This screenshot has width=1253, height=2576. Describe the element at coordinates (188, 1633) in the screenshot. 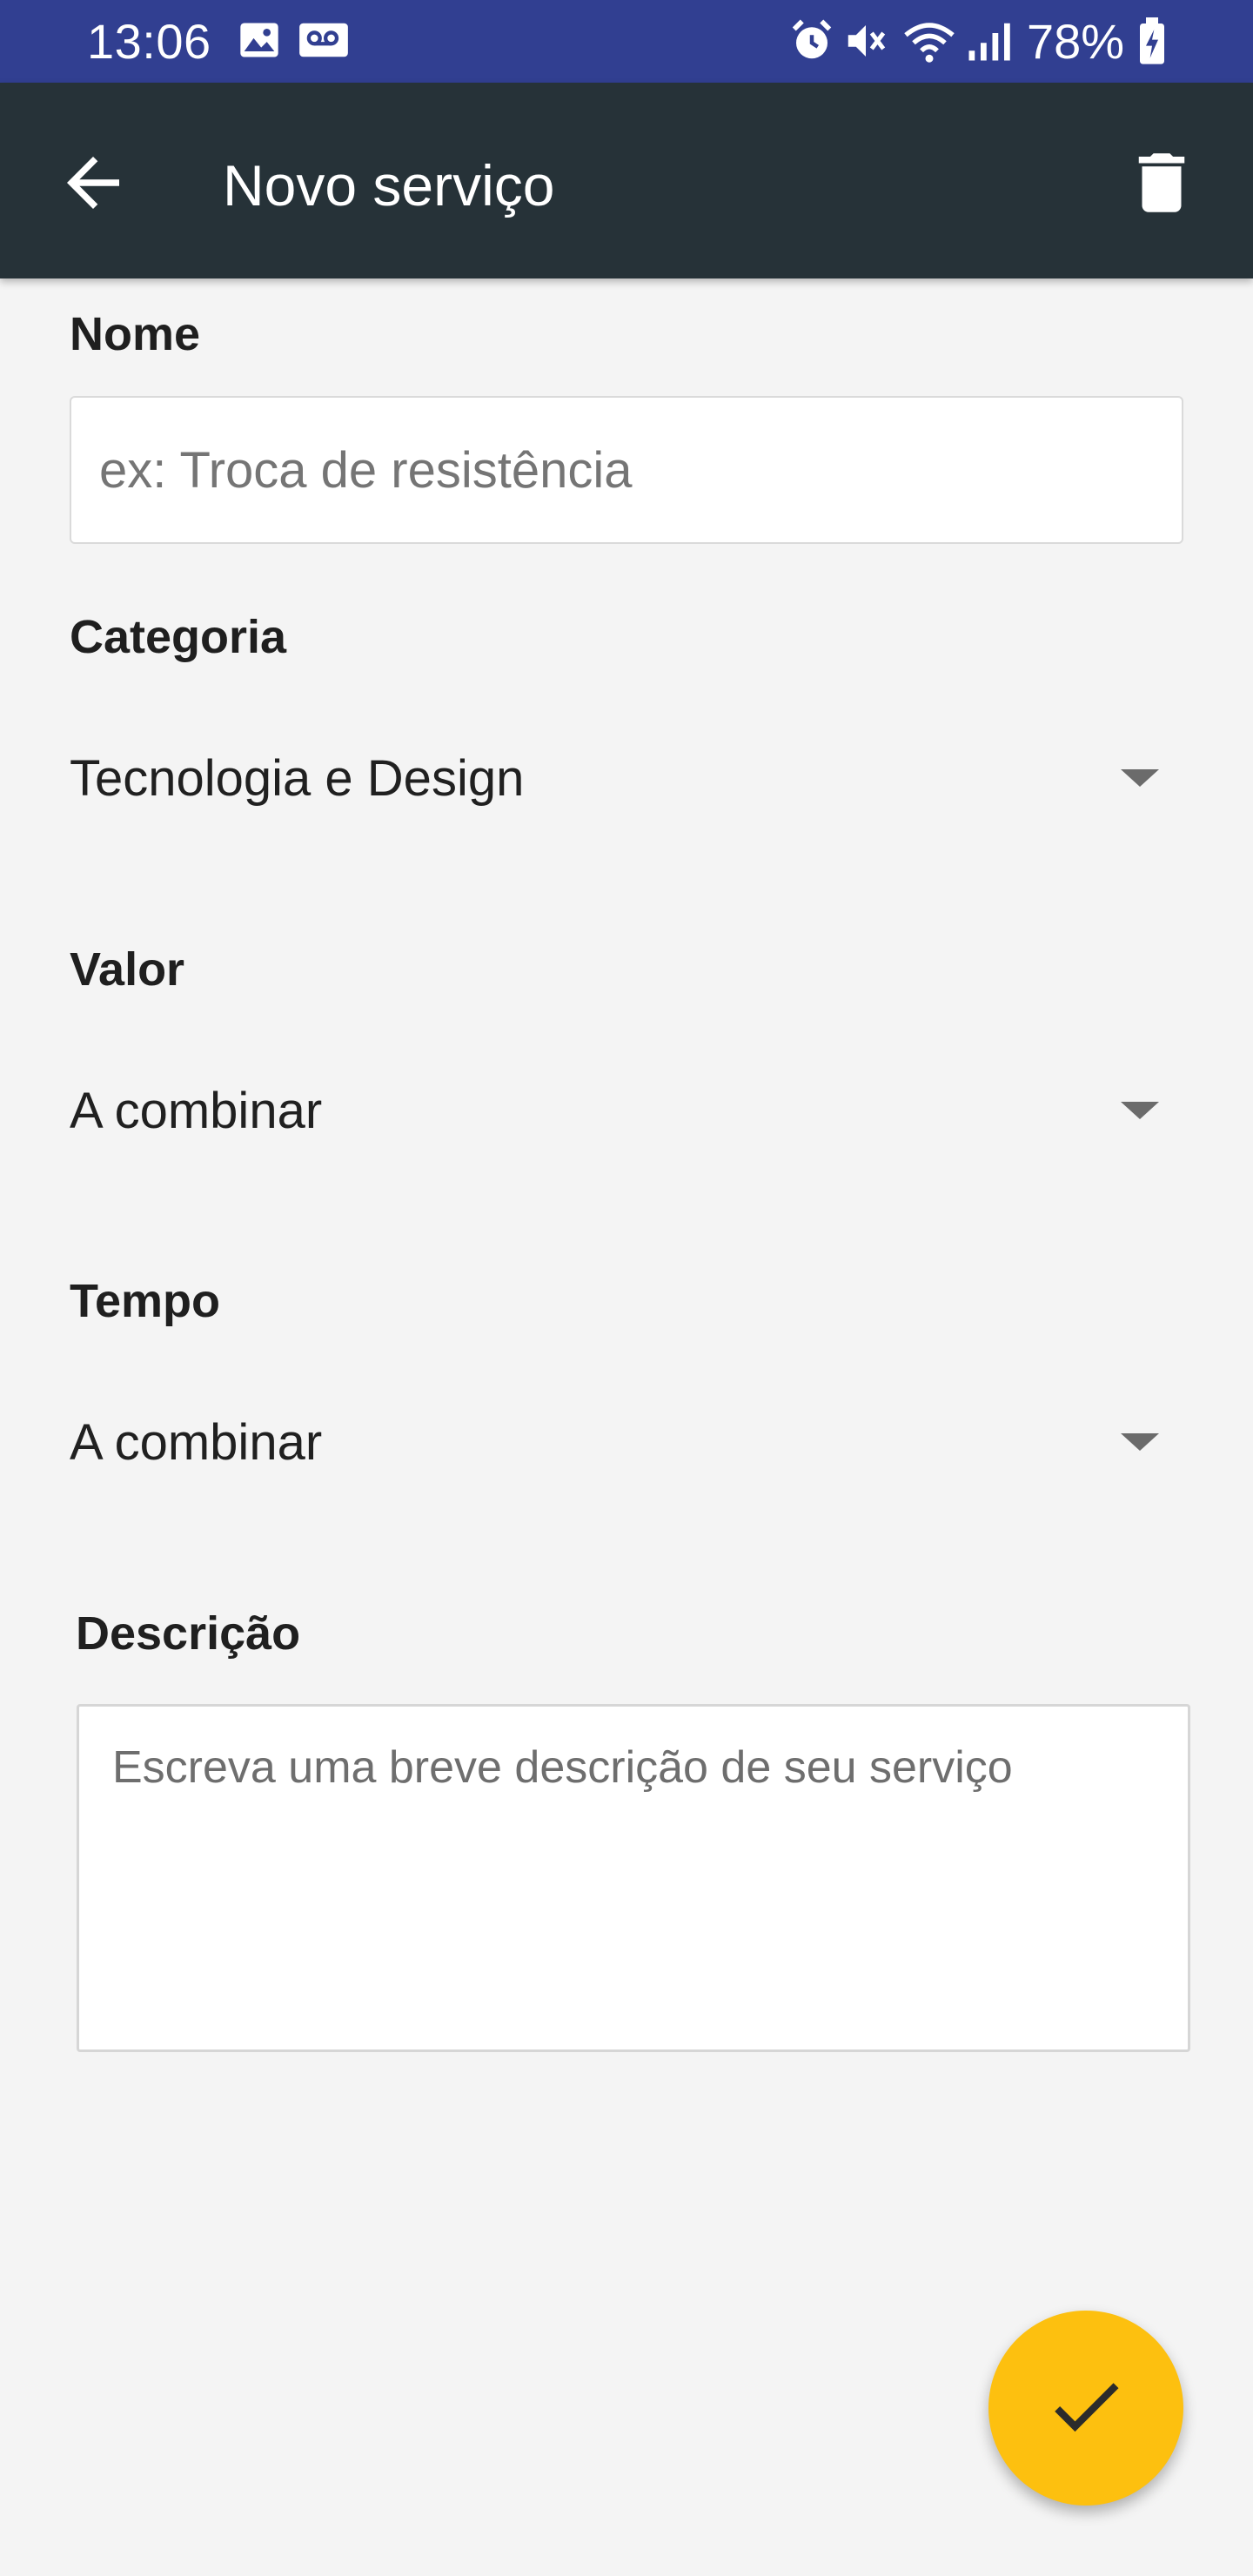

I see `descricao-label: Descrição` at that location.